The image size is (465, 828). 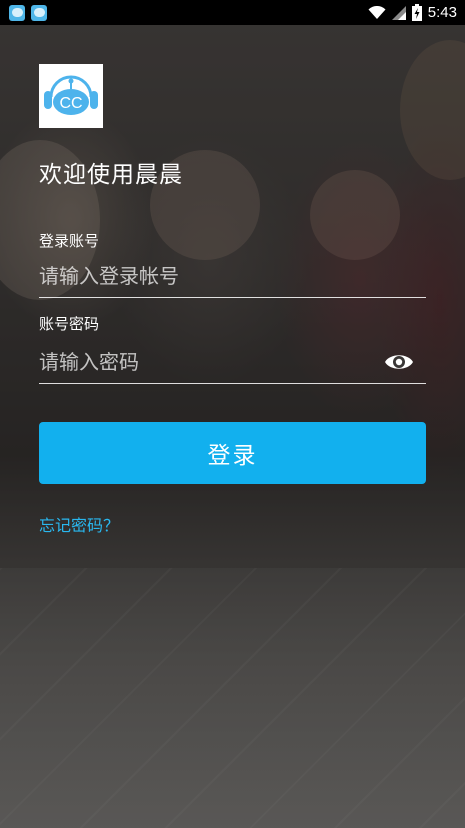 I want to click on app-logo: CC, so click(x=71, y=96).